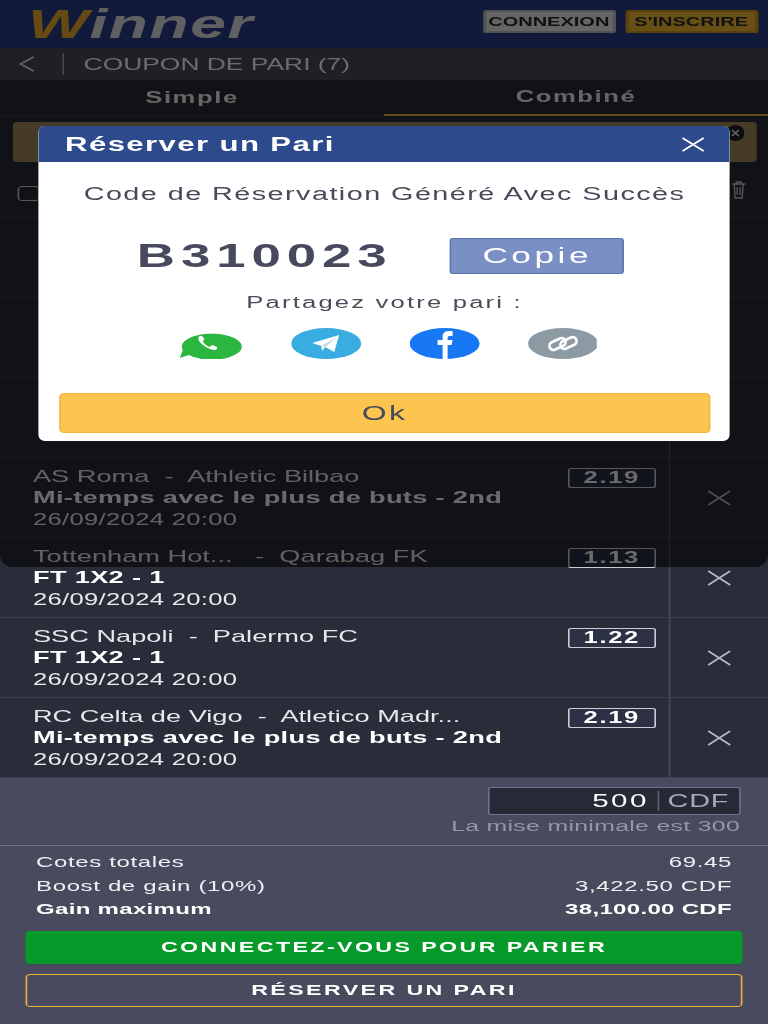 This screenshot has width=768, height=1024. I want to click on link-icon, so click(562, 343).